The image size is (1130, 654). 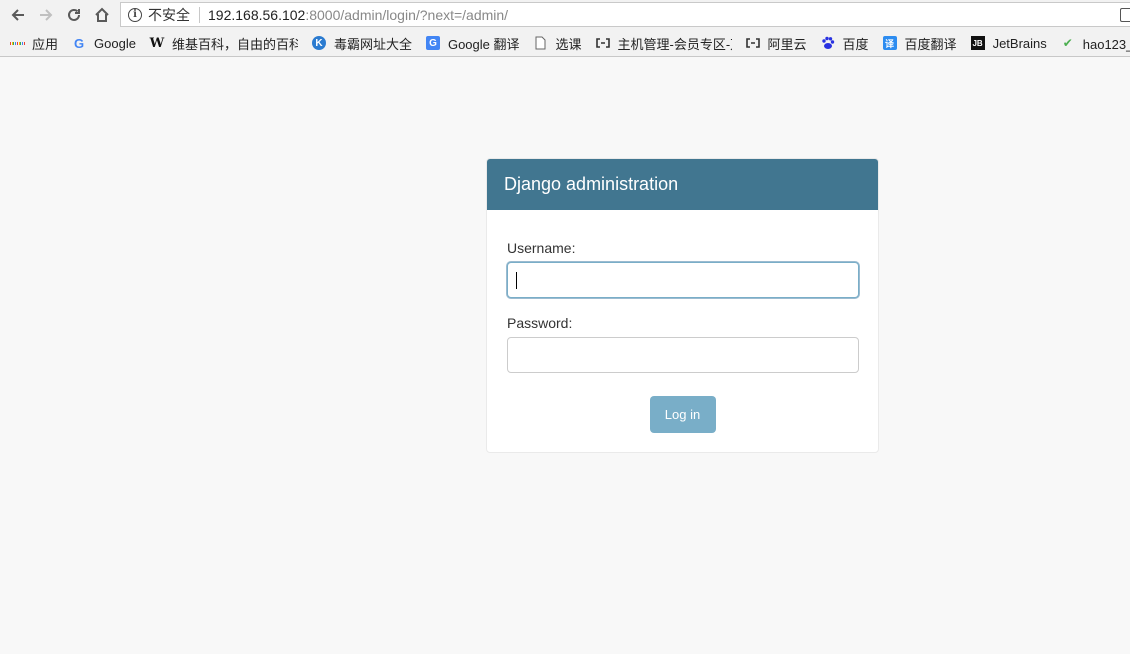 What do you see at coordinates (318, 43) in the screenshot?
I see `duba-icon: K` at bounding box center [318, 43].